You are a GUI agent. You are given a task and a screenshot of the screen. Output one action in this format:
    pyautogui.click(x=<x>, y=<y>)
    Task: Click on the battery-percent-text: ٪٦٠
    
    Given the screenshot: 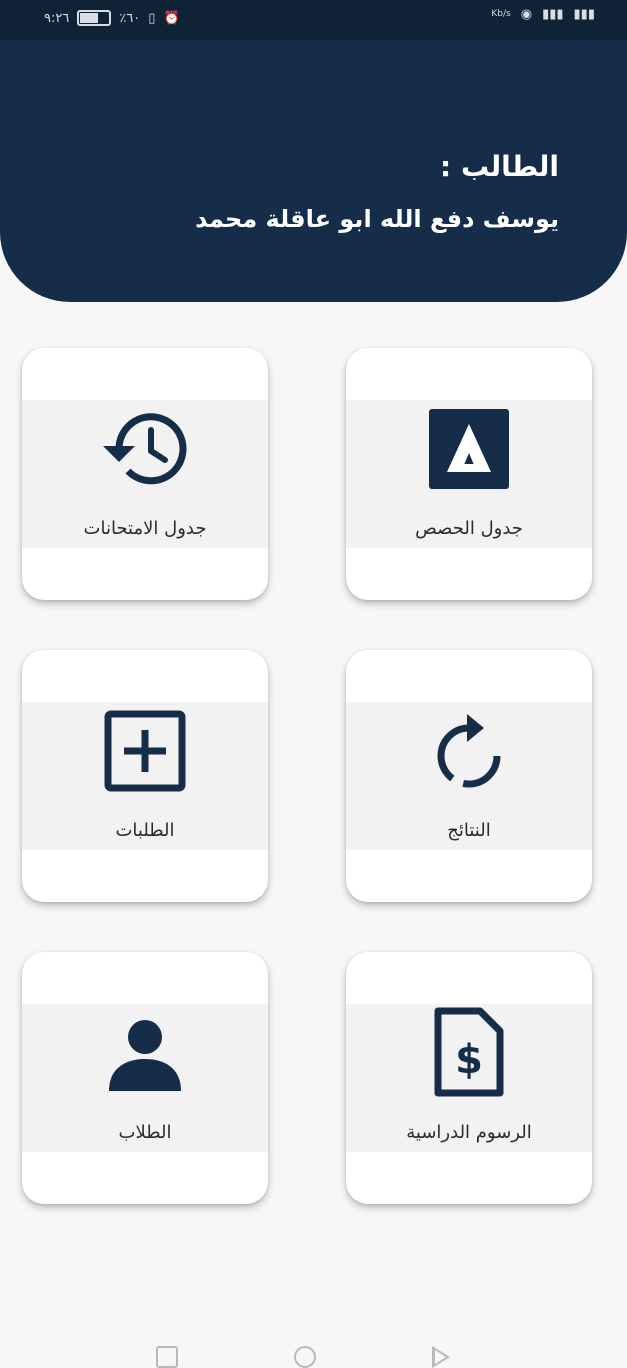 What is the action you would take?
    pyautogui.click(x=130, y=18)
    